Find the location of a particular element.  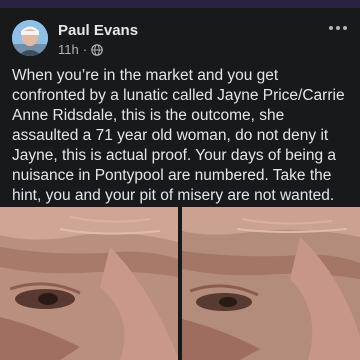

avatar is located at coordinates (30, 38).